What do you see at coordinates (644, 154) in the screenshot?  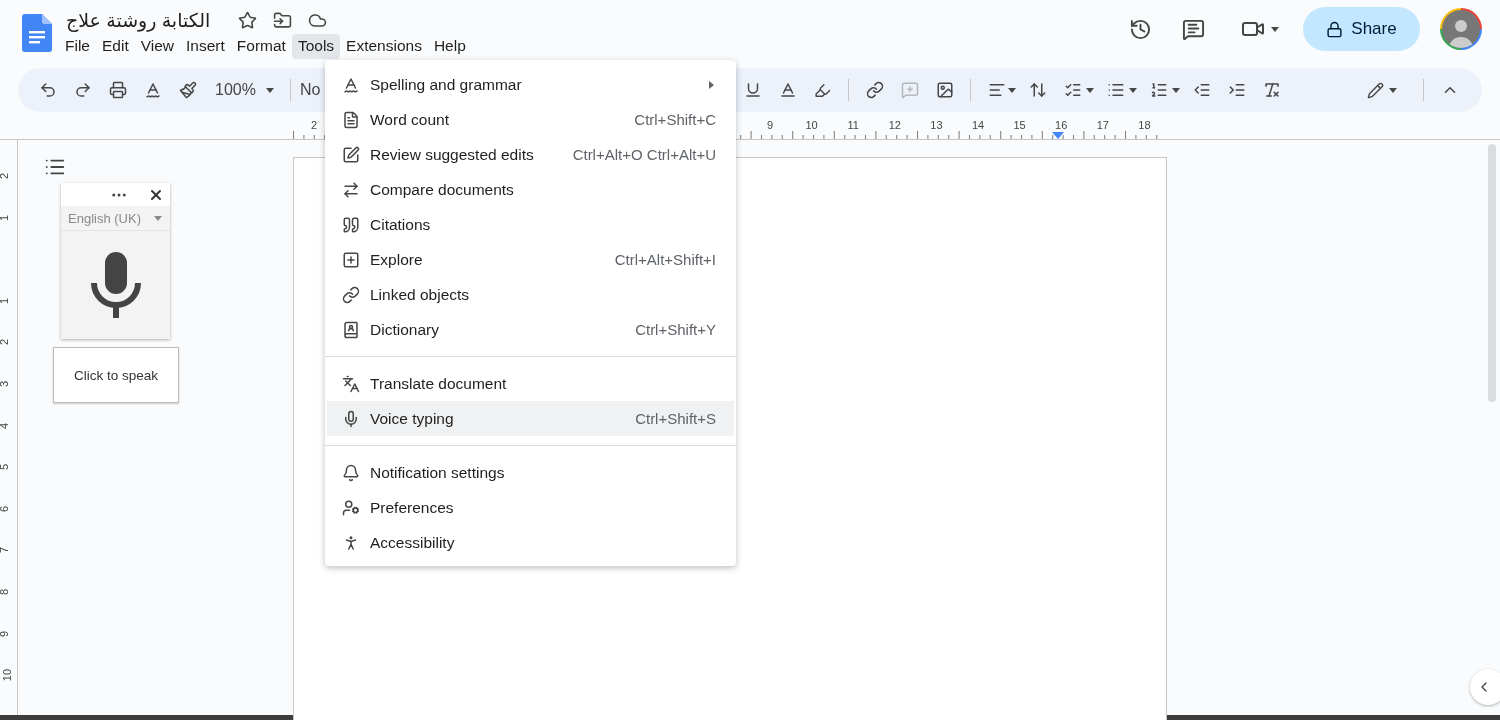 I see `shortcut-text: Ctrl+Alt+O Ctrl+Alt+U` at bounding box center [644, 154].